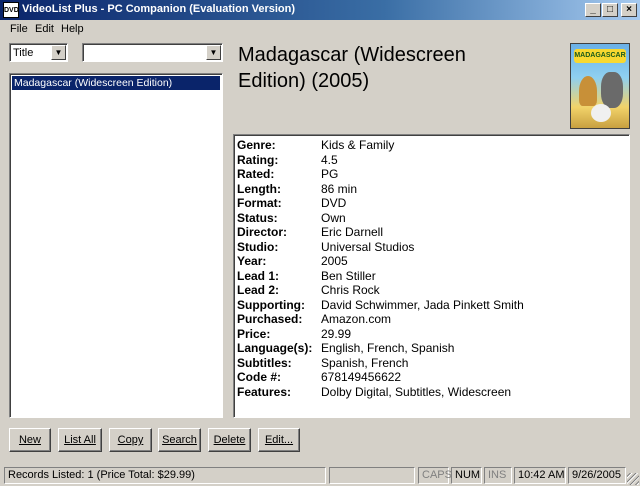 This screenshot has width=640, height=486. What do you see at coordinates (262, 232) in the screenshot?
I see `detail-label: Director:` at bounding box center [262, 232].